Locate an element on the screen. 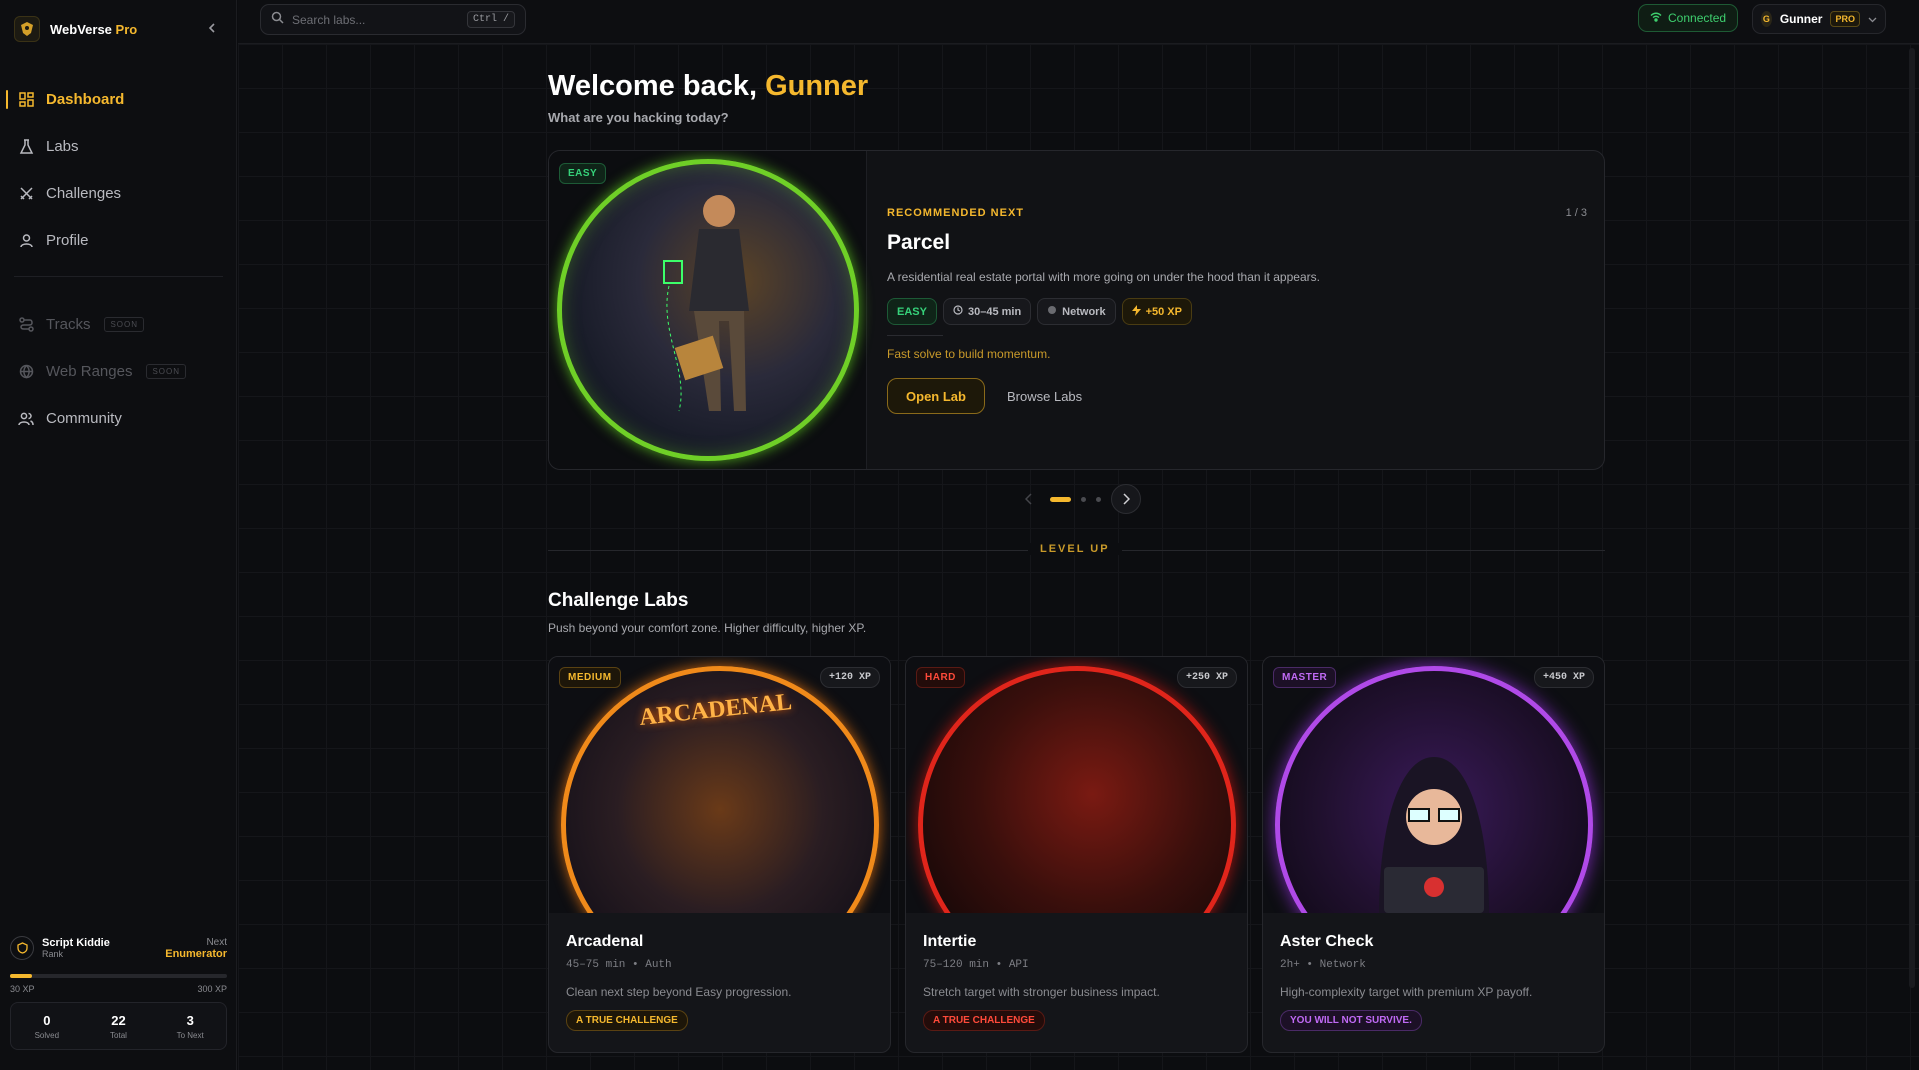 This screenshot has width=1919, height=1070. hacker-illustration is located at coordinates (706, 303).